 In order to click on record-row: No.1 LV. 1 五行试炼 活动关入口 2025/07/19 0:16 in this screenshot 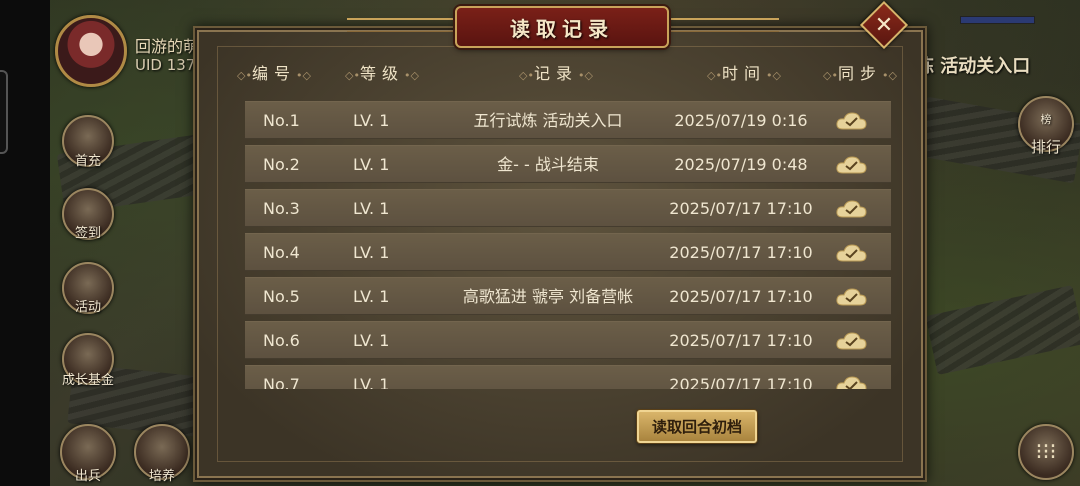, I will do `click(568, 120)`.